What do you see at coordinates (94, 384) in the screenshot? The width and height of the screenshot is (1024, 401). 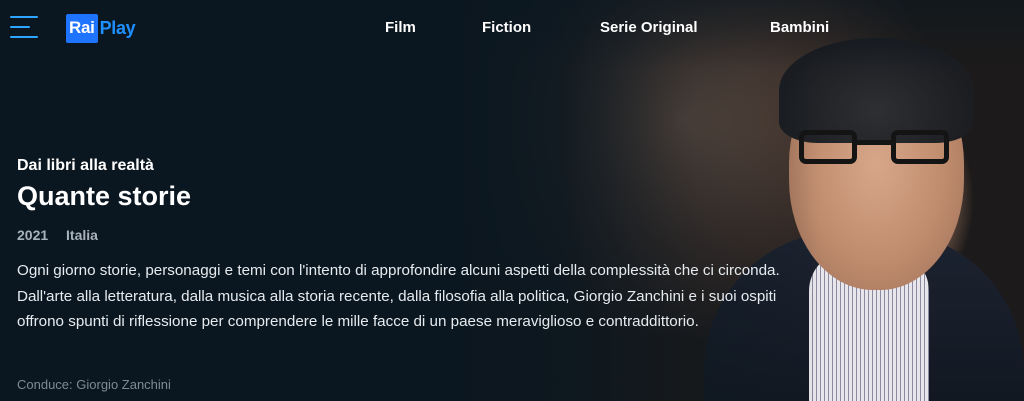 I see `program-host: Conduce: Giorgio Zanchini` at bounding box center [94, 384].